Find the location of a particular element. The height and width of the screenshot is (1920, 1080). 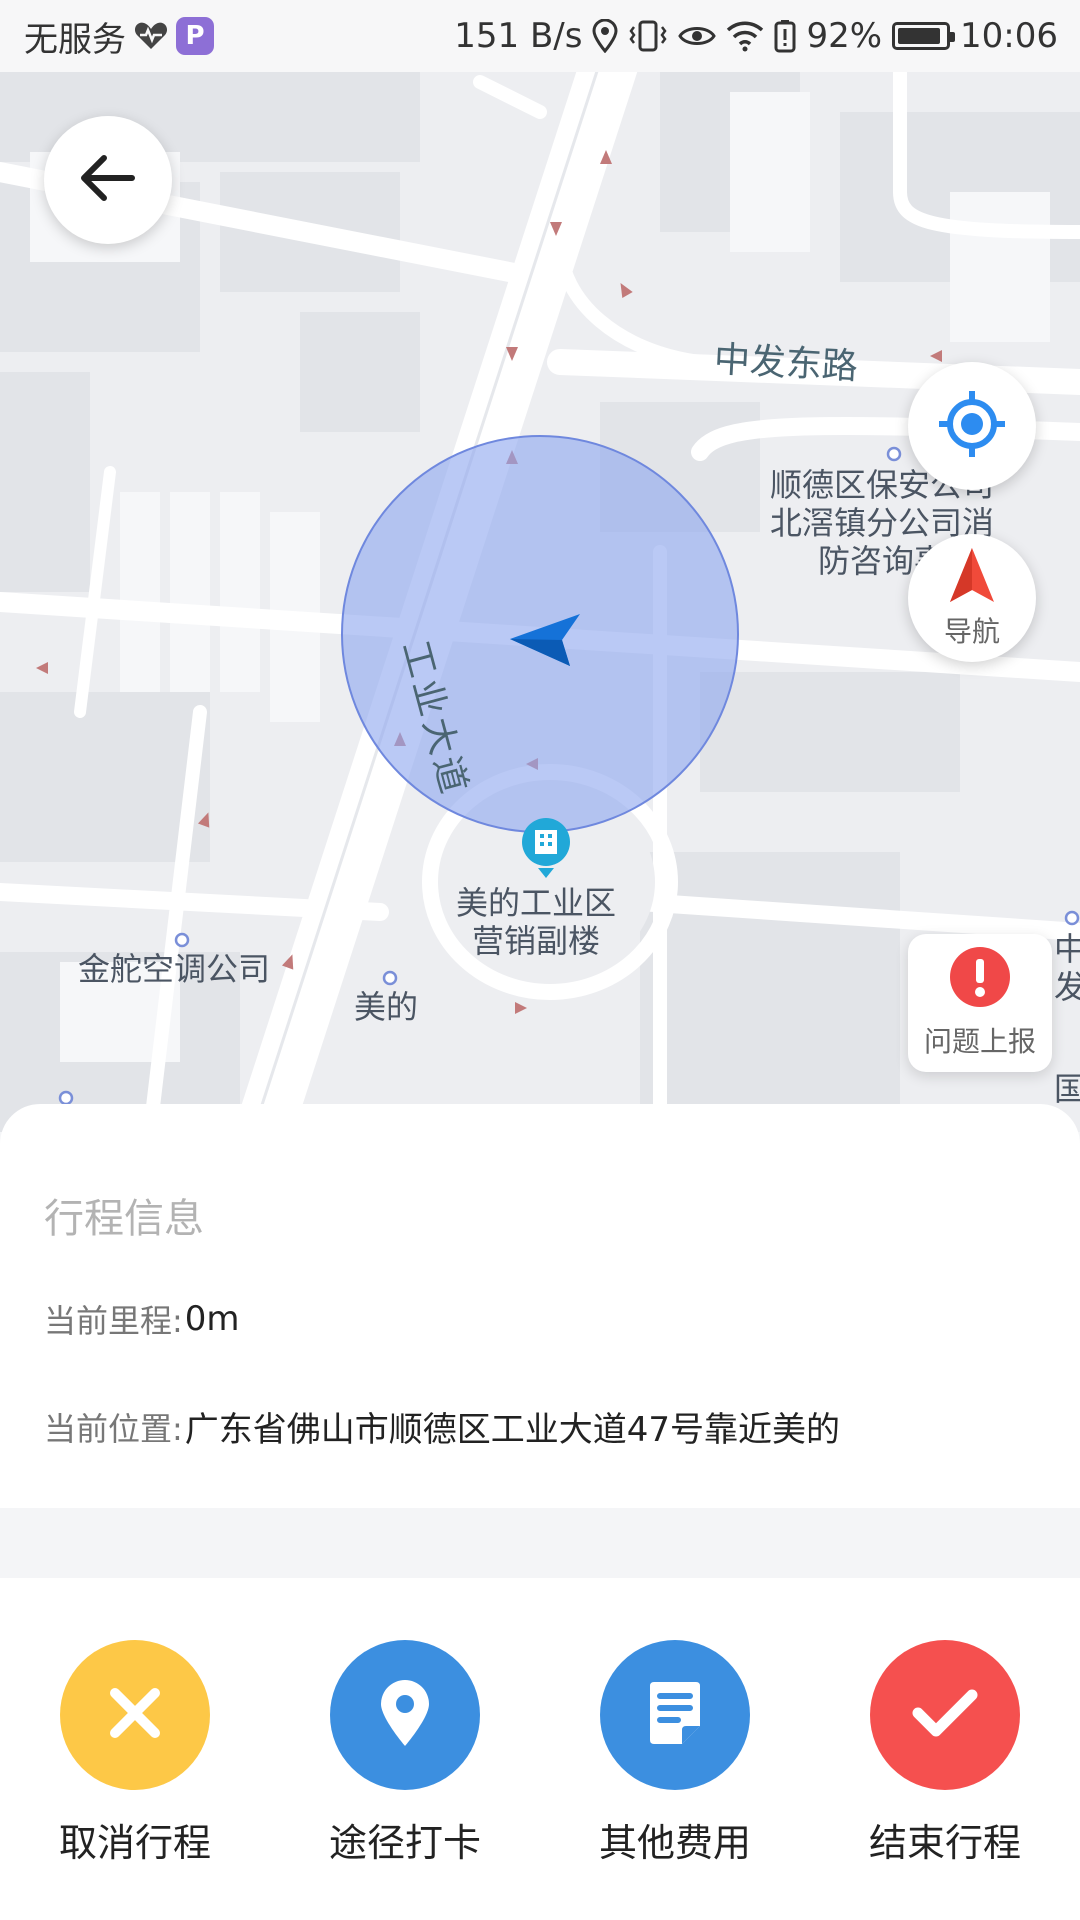

locate-button is located at coordinates (972, 426).